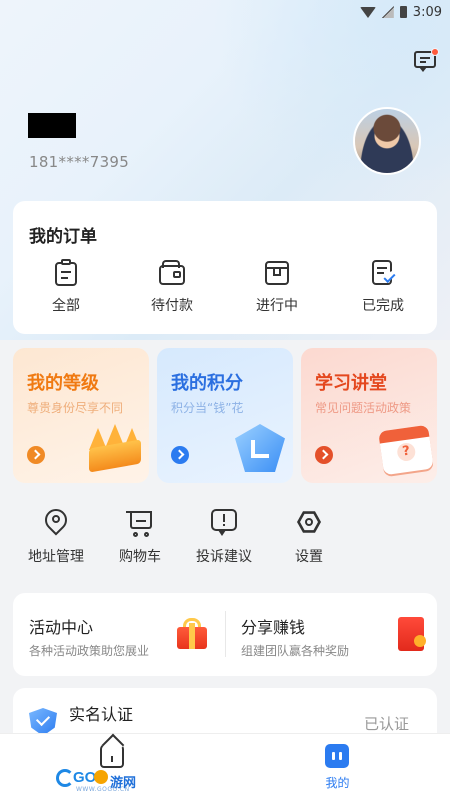 This screenshot has height=800, width=450. What do you see at coordinates (309, 557) in the screenshot?
I see `tool-settings-label: 设置` at bounding box center [309, 557].